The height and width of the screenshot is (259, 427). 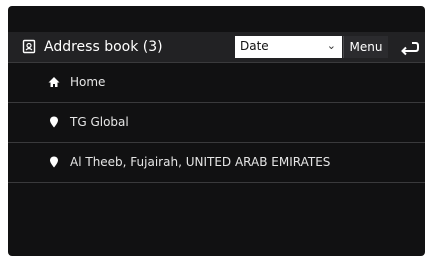 What do you see at coordinates (200, 162) in the screenshot?
I see `list-item-label: Al Theeb, Fujairah, UNITED ARAB EMIRATES` at bounding box center [200, 162].